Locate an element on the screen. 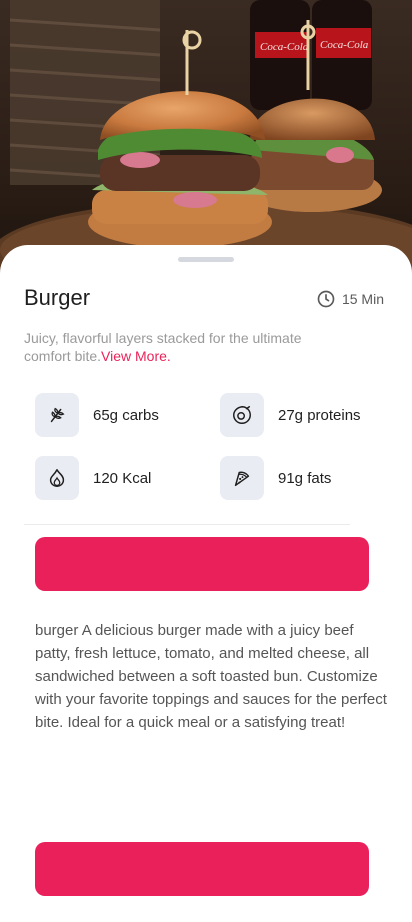  fats-label: 91g fats is located at coordinates (305, 478).